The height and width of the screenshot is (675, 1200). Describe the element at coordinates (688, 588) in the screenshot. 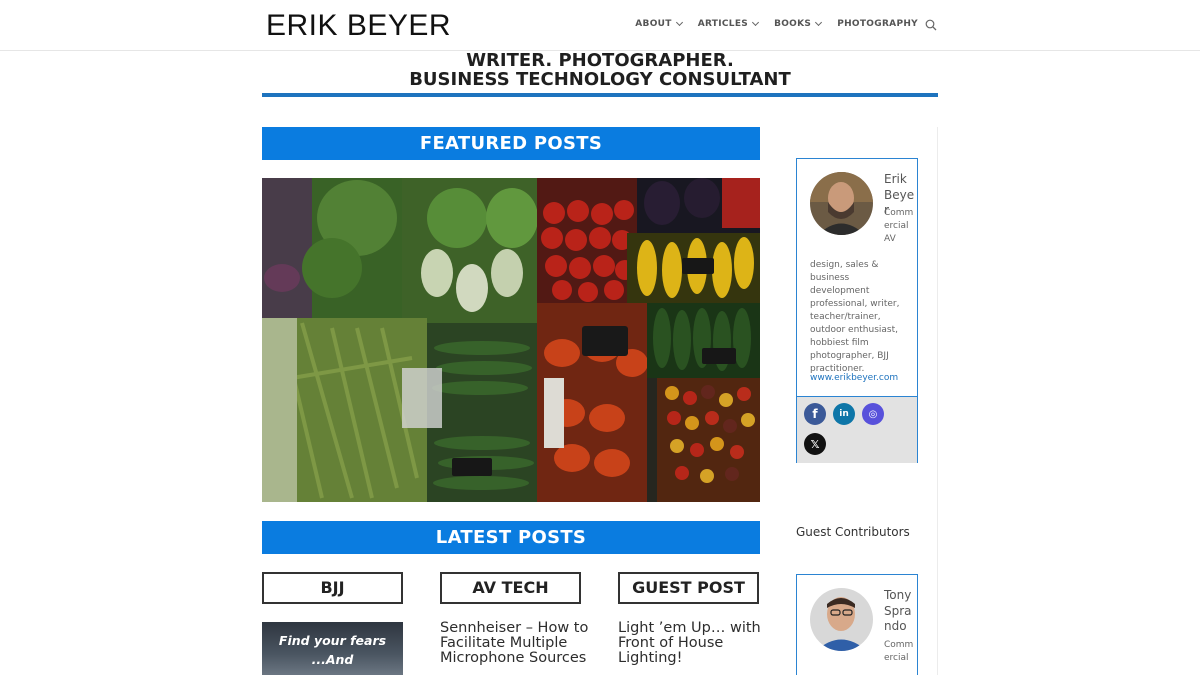

I see `category-guest-post: GUEST POST` at that location.